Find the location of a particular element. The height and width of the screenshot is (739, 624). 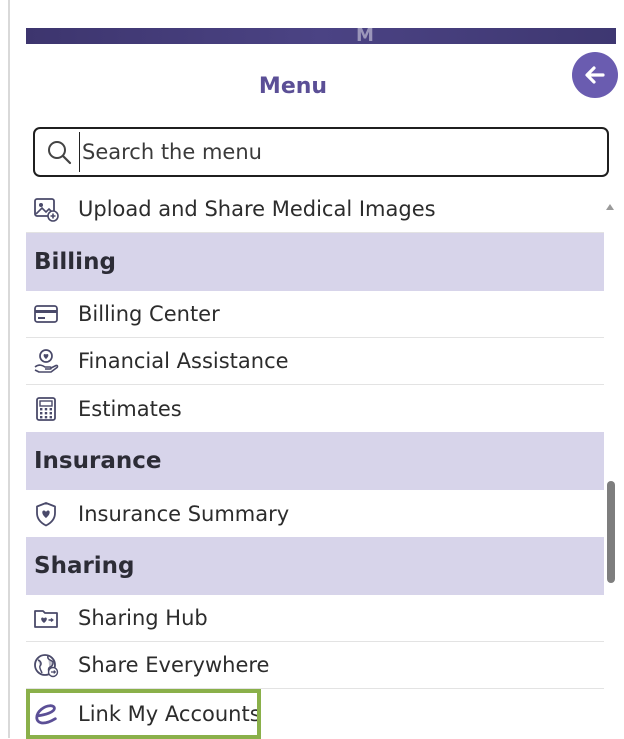

section-sharing: Sharing is located at coordinates (315, 566).